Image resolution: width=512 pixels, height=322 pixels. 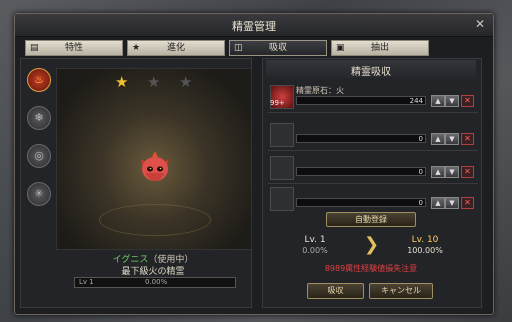 I want to click on extract-icon: ▣, so click(x=340, y=48).